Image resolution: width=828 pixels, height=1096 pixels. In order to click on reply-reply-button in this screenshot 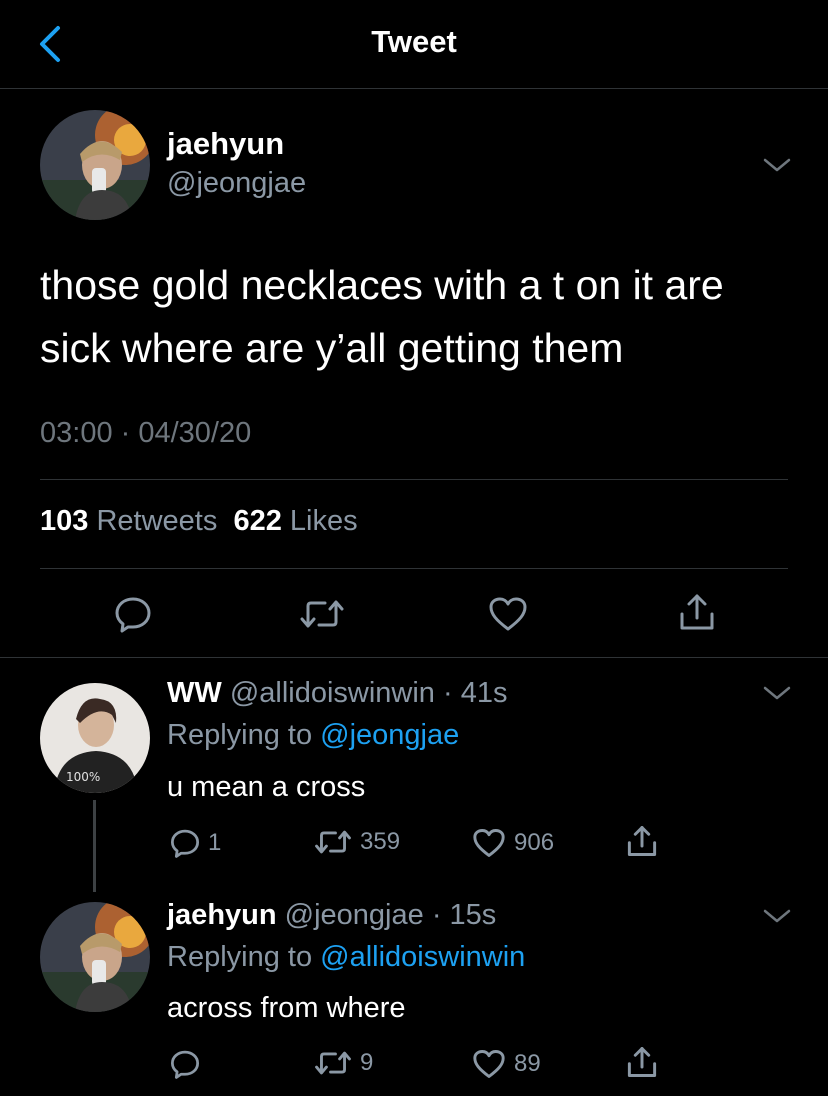, I will do `click(189, 1064)`.